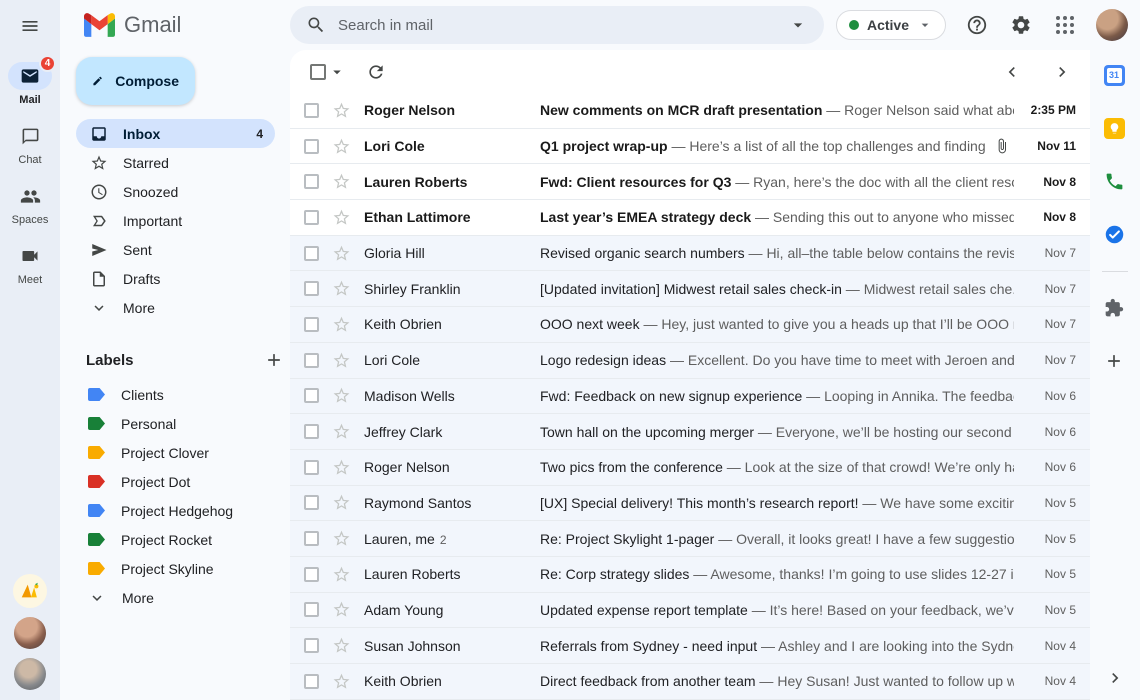  I want to click on brand-logo-avatar, so click(30, 591).